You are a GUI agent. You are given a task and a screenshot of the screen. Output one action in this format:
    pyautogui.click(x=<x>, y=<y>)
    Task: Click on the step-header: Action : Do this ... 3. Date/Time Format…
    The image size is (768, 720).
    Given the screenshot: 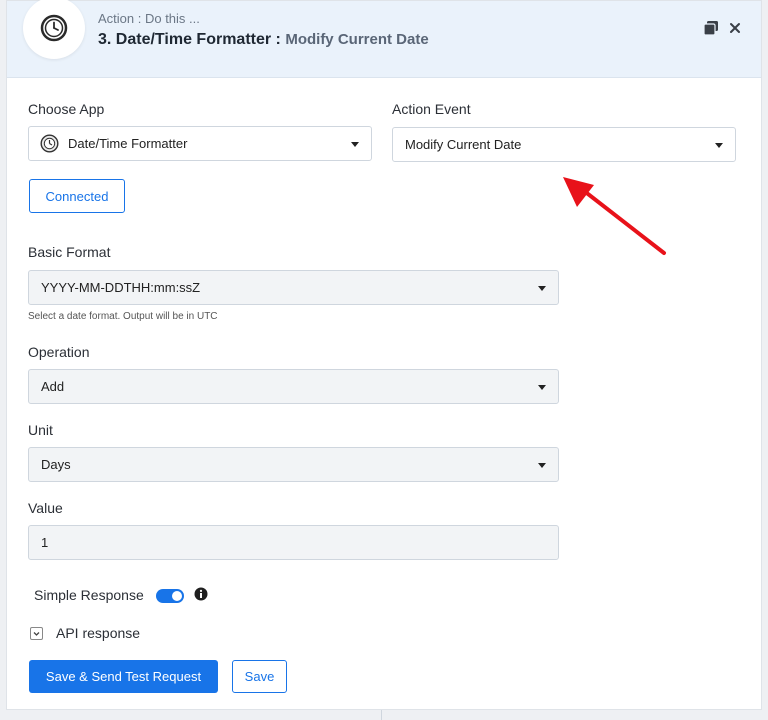 What is the action you would take?
    pyautogui.click(x=384, y=39)
    